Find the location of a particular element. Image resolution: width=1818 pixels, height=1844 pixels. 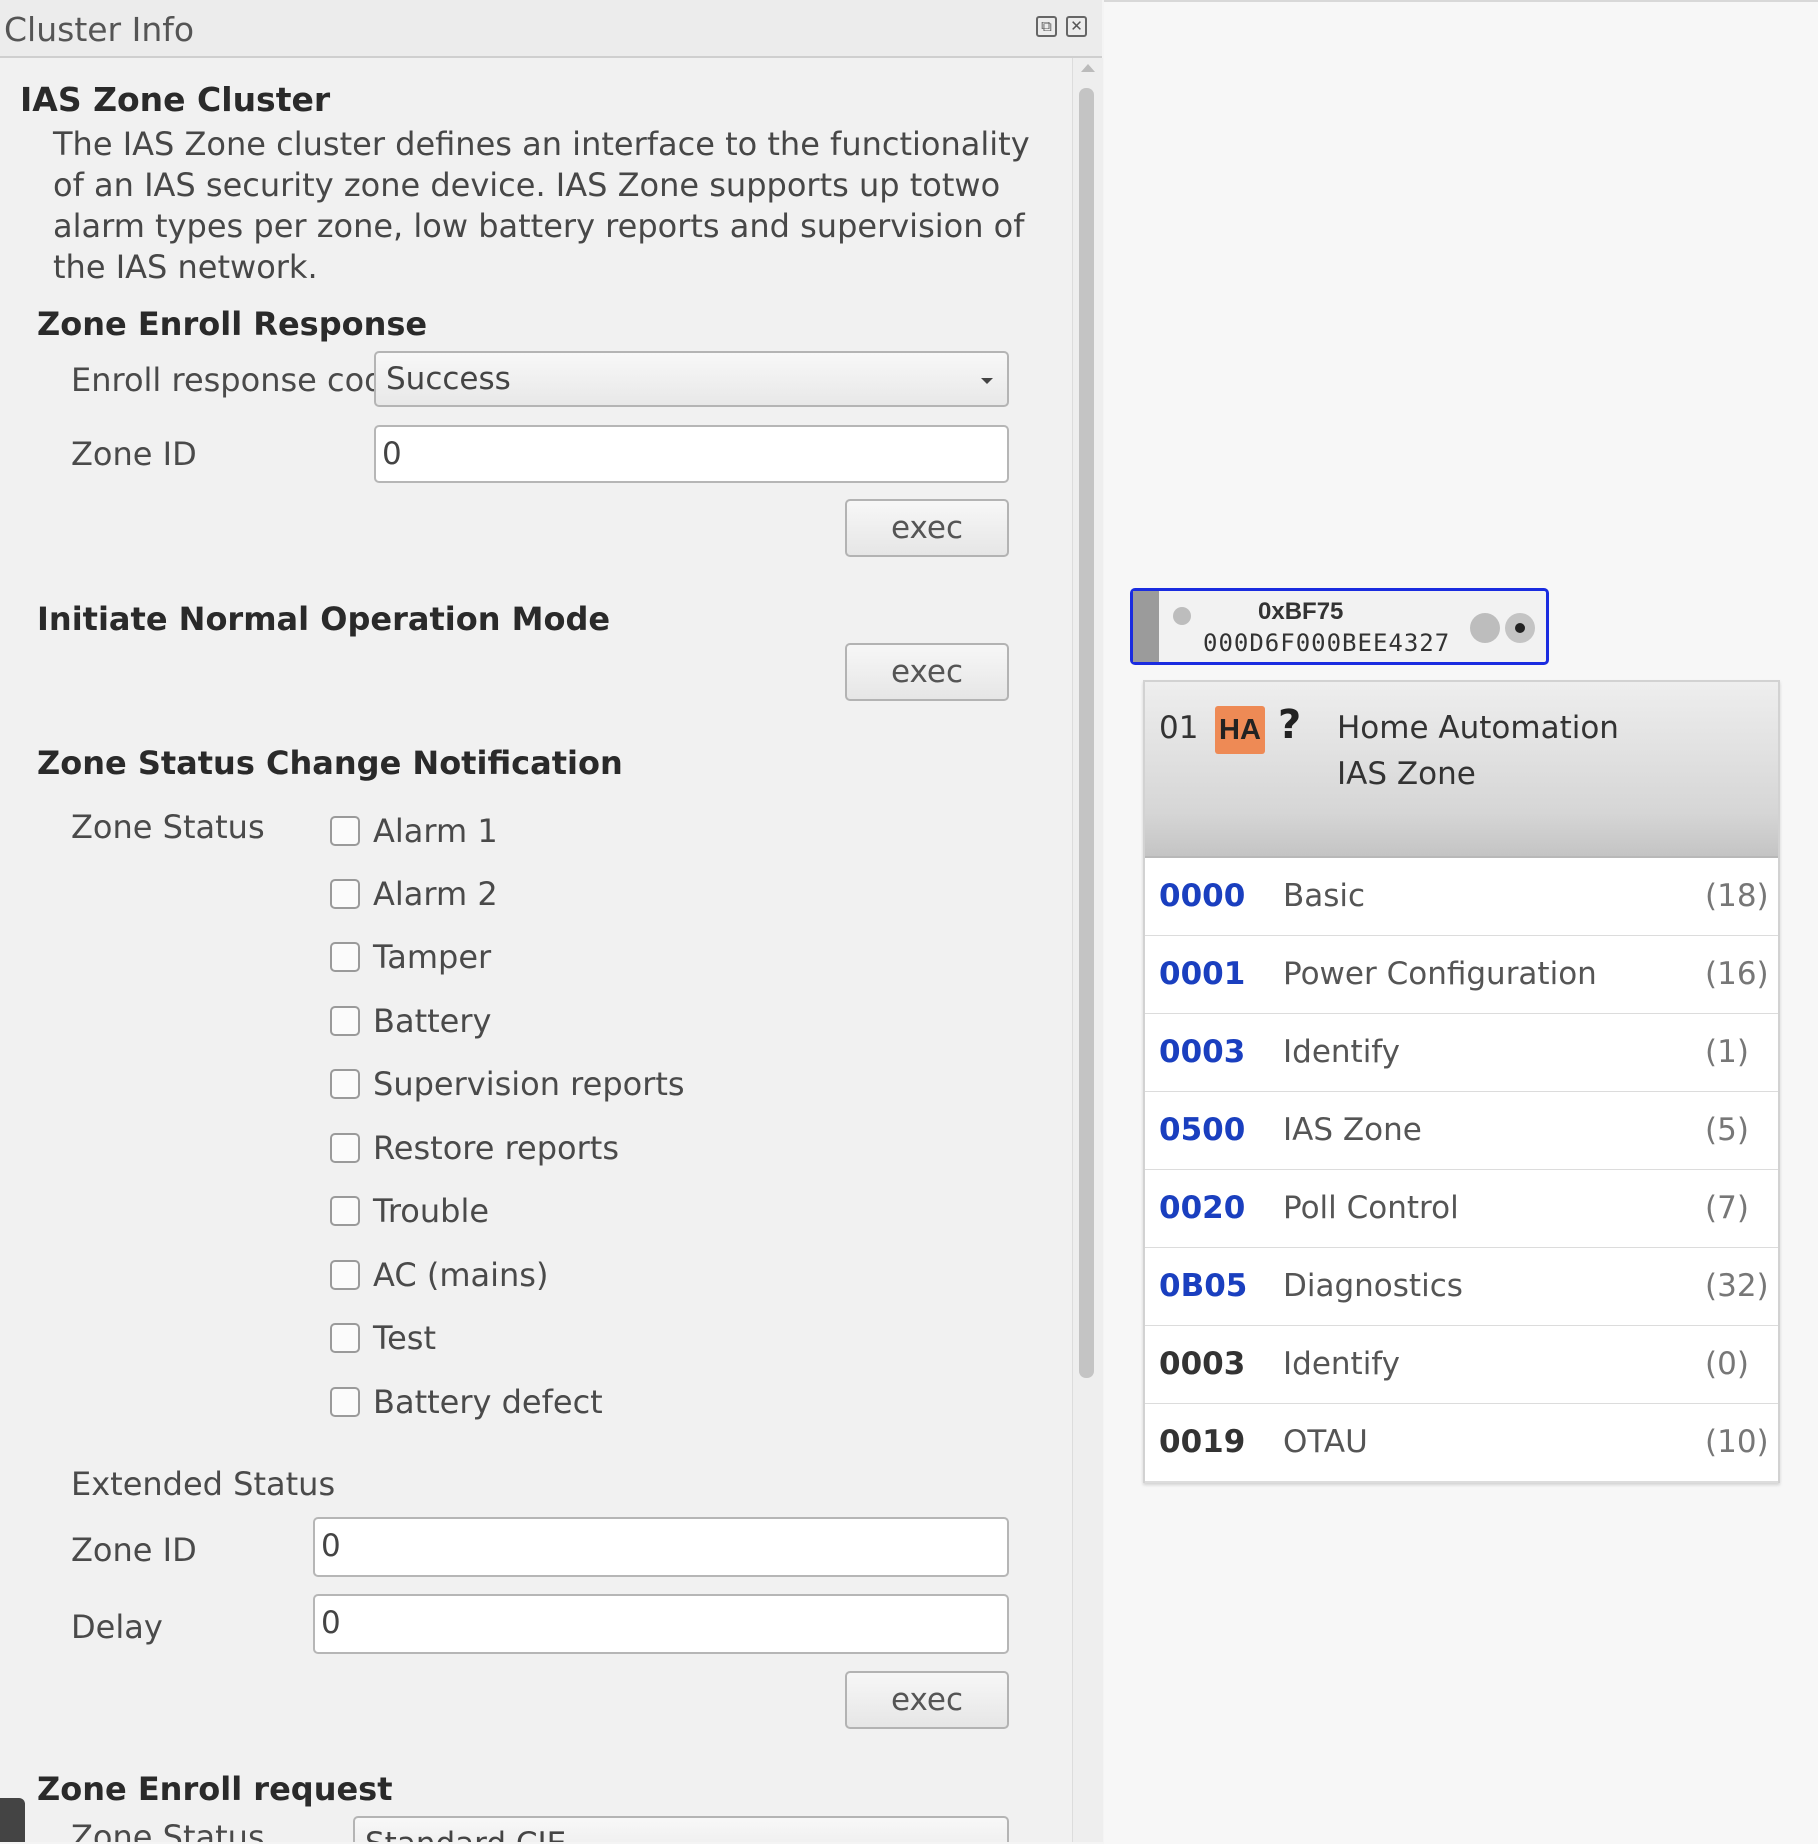

cluster-attribute-count: (1) is located at coordinates (1727, 1052).